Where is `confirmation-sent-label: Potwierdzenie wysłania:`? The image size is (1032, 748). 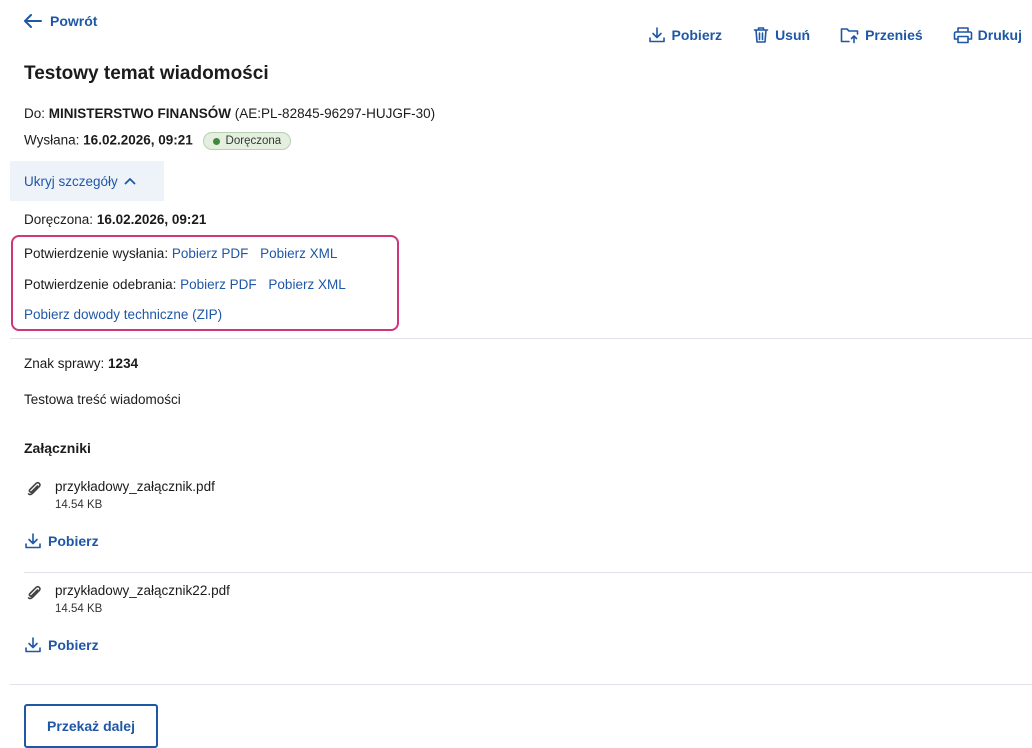
confirmation-sent-label: Potwierdzenie wysłania: is located at coordinates (96, 253).